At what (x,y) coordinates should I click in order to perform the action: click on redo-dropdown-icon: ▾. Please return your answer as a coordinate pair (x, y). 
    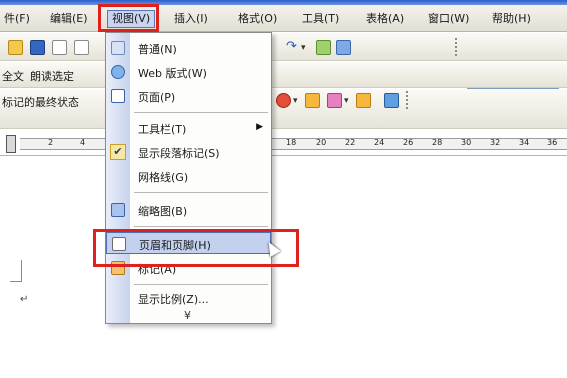
    Looking at the image, I should click on (303, 48).